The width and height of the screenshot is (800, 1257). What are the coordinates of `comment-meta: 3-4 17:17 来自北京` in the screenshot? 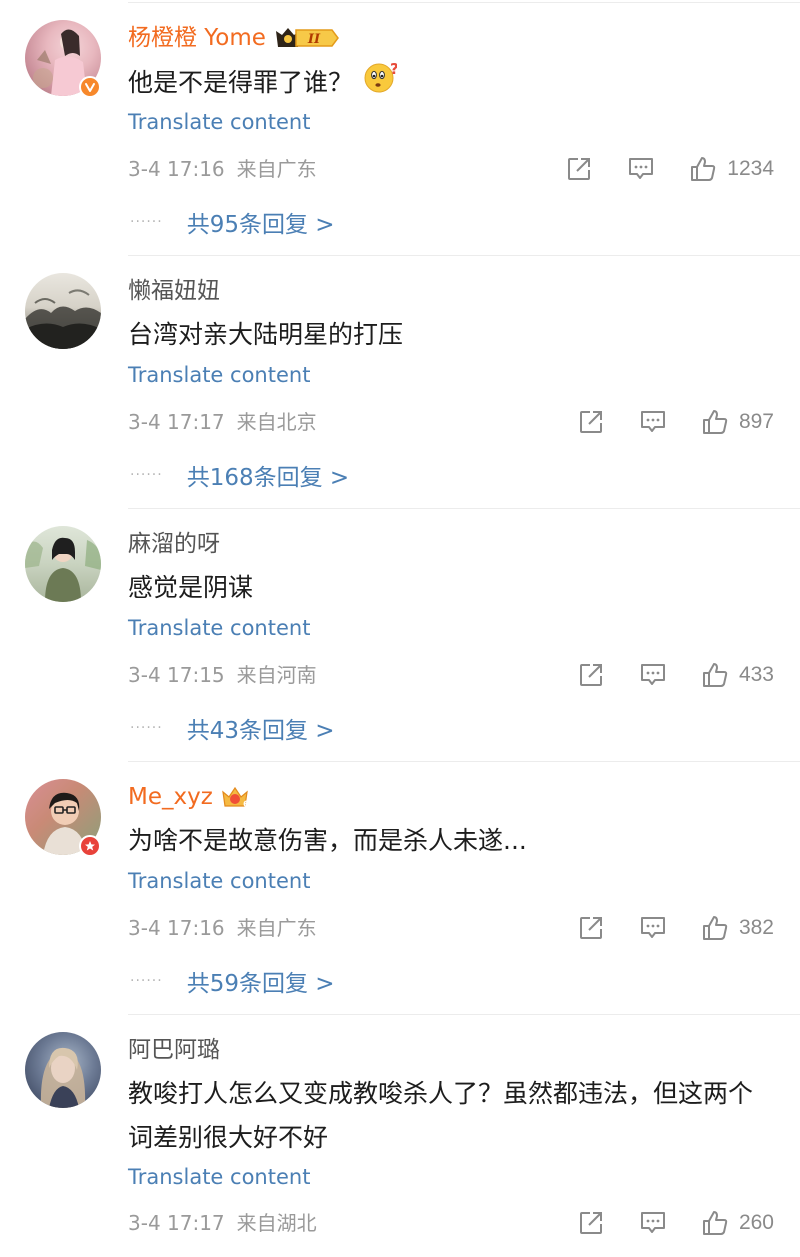 It's located at (222, 422).